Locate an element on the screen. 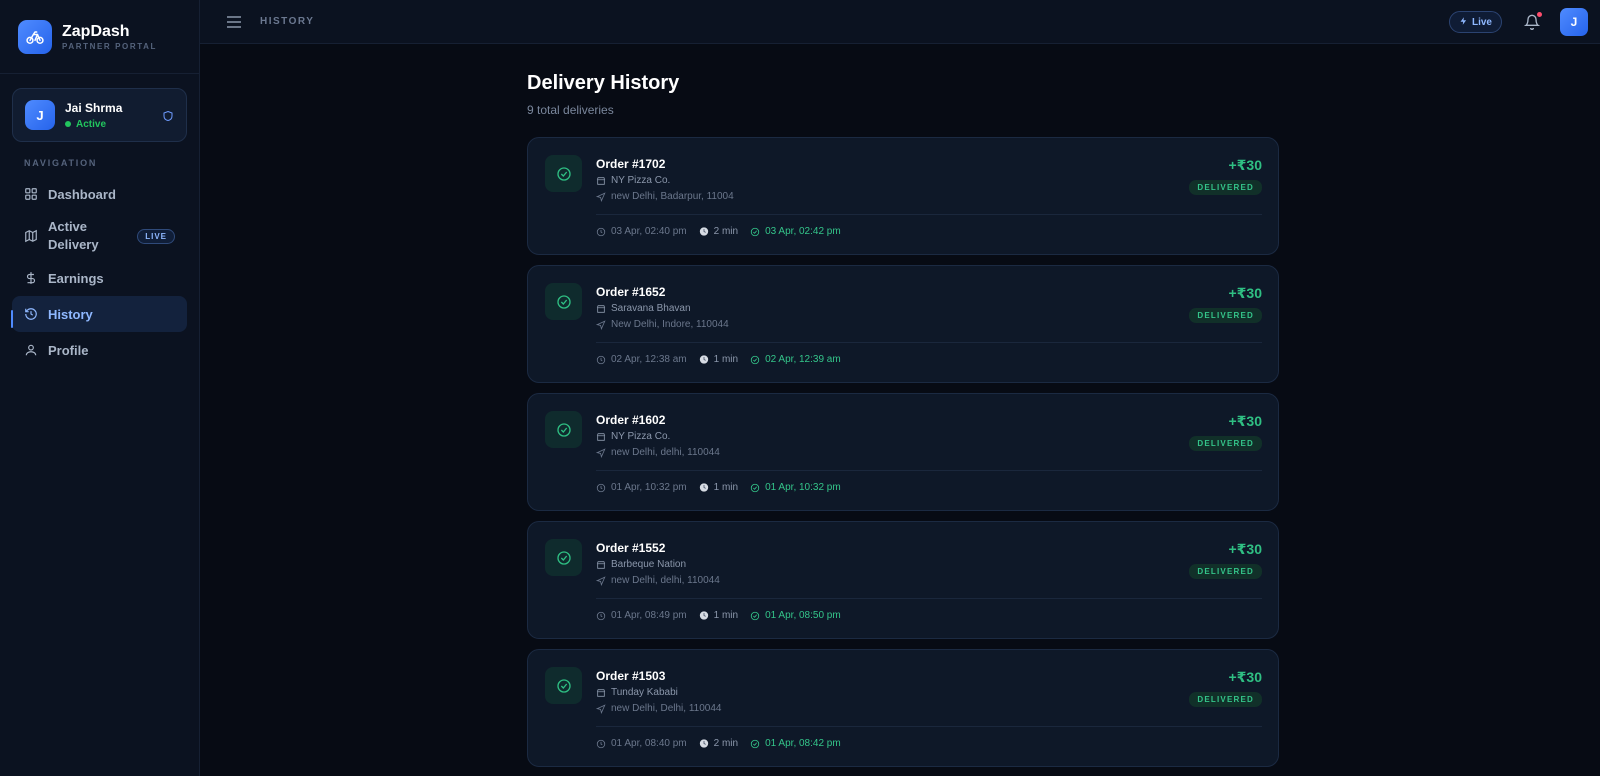 This screenshot has width=1600, height=776. bell-icon is located at coordinates (1532, 21).